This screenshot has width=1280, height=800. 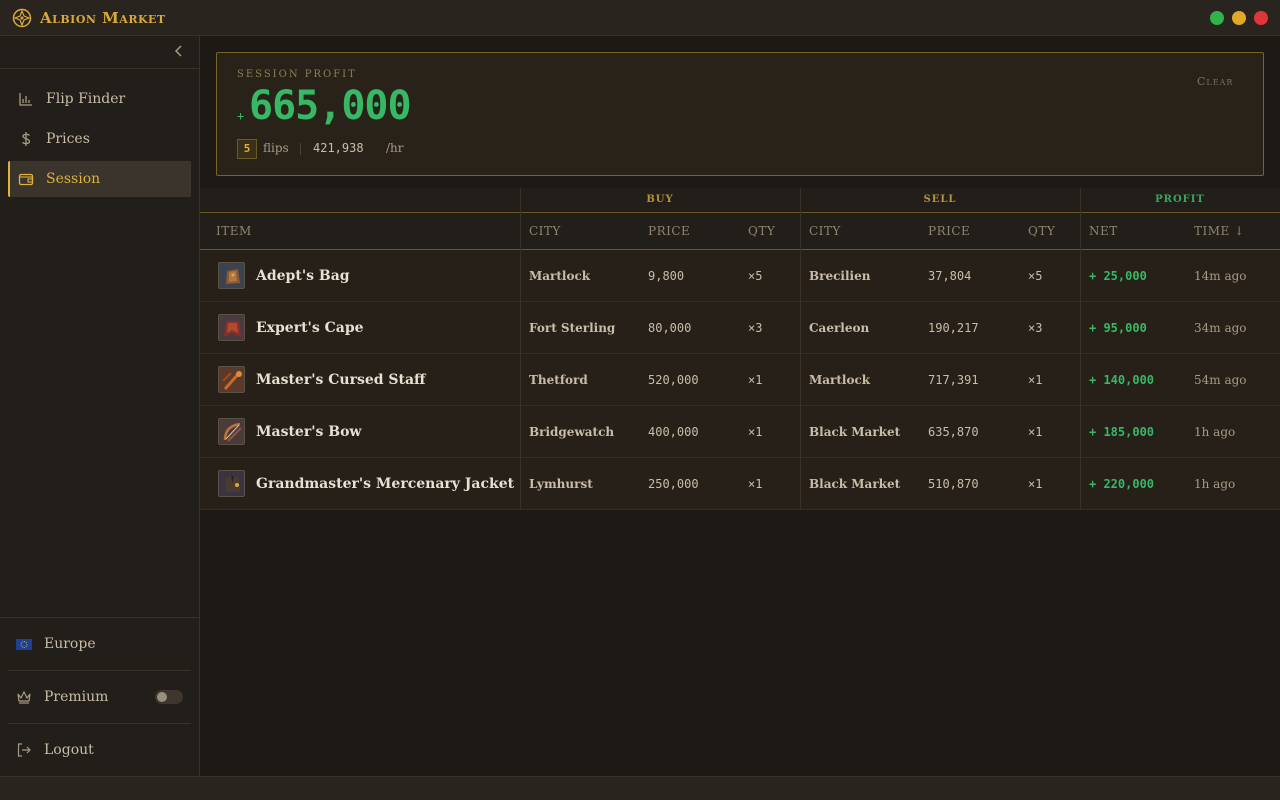 I want to click on collapse-sidebar-button, so click(x=179, y=53).